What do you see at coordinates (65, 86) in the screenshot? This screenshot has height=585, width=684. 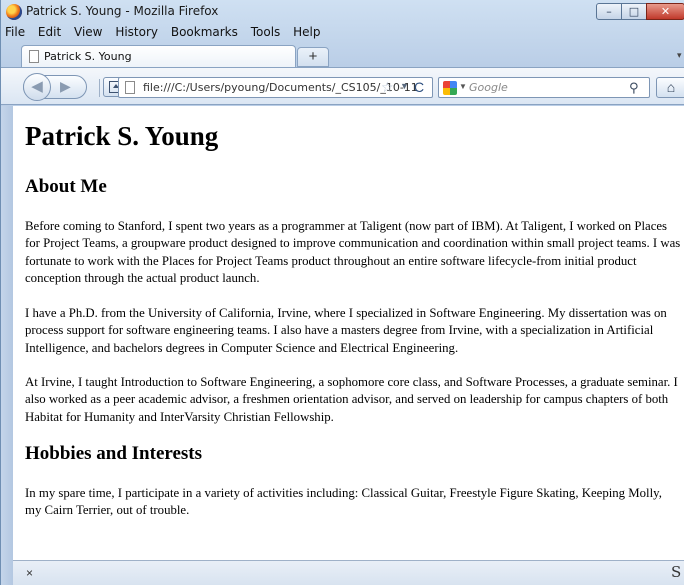 I see `forward-button: ▶` at bounding box center [65, 86].